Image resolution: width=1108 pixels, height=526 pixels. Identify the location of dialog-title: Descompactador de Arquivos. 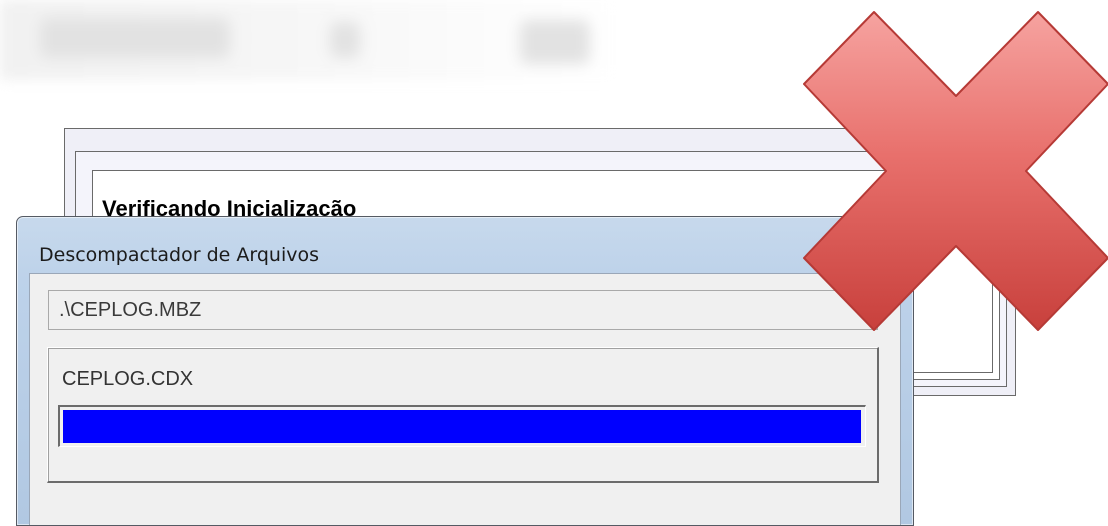
(179, 255).